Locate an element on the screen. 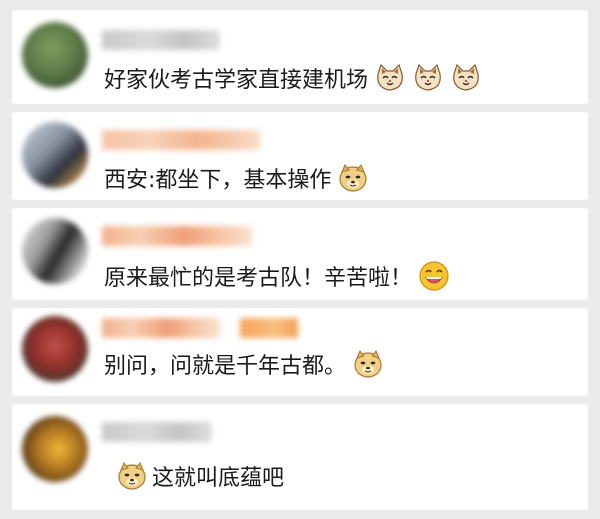 The height and width of the screenshot is (519, 600). comment-text-row: 别问，问就是千年古都。 is located at coordinates (244, 364).